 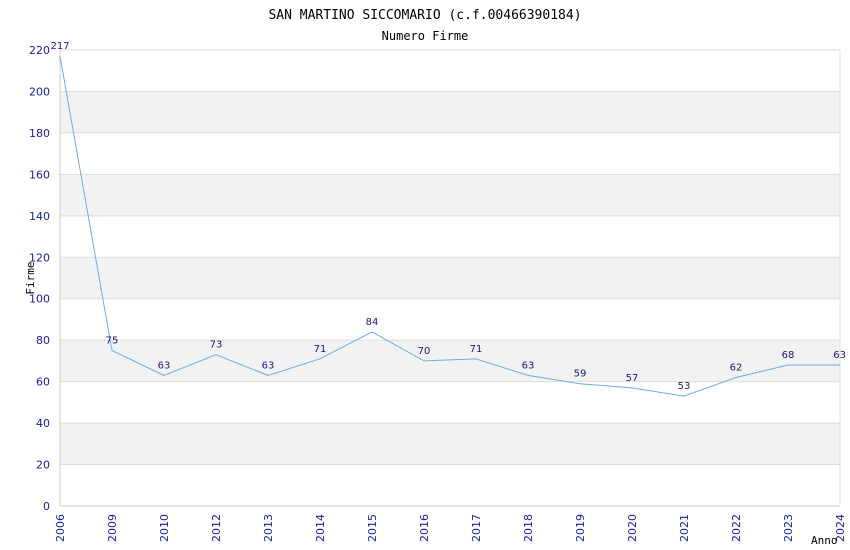 What do you see at coordinates (424, 351) in the screenshot?
I see `data-label: 70` at bounding box center [424, 351].